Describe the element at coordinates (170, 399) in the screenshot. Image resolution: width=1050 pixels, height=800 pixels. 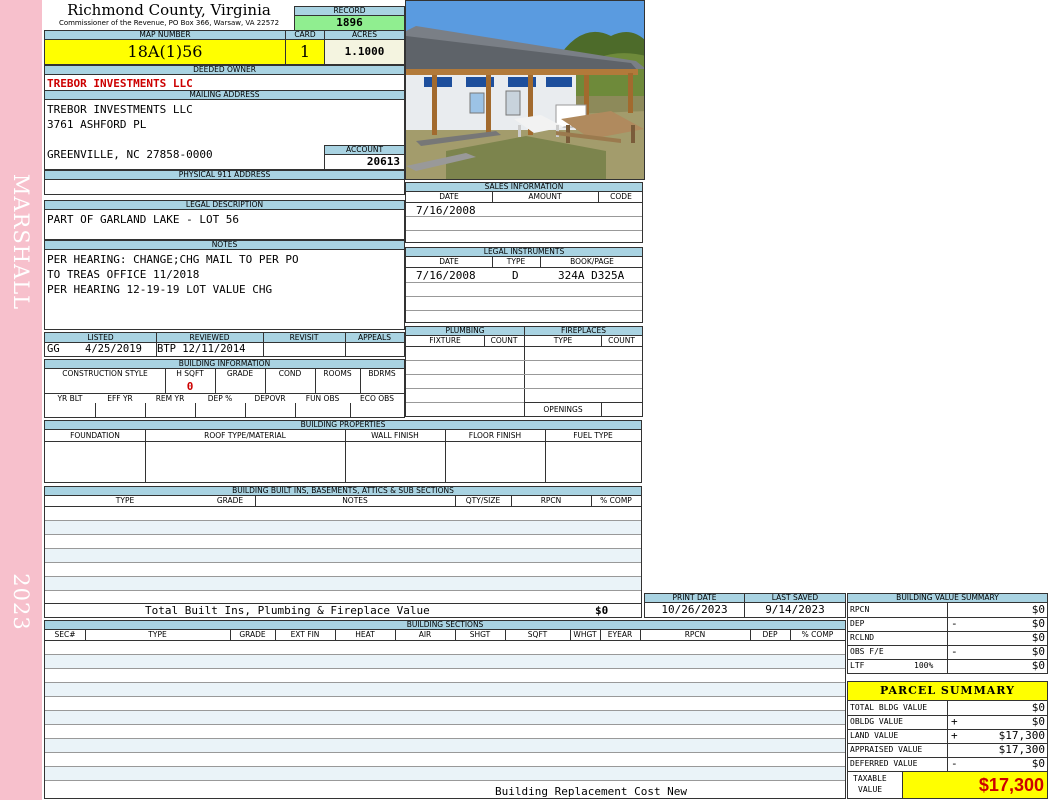
I see `bi-col-rem-yr: REM YR` at that location.